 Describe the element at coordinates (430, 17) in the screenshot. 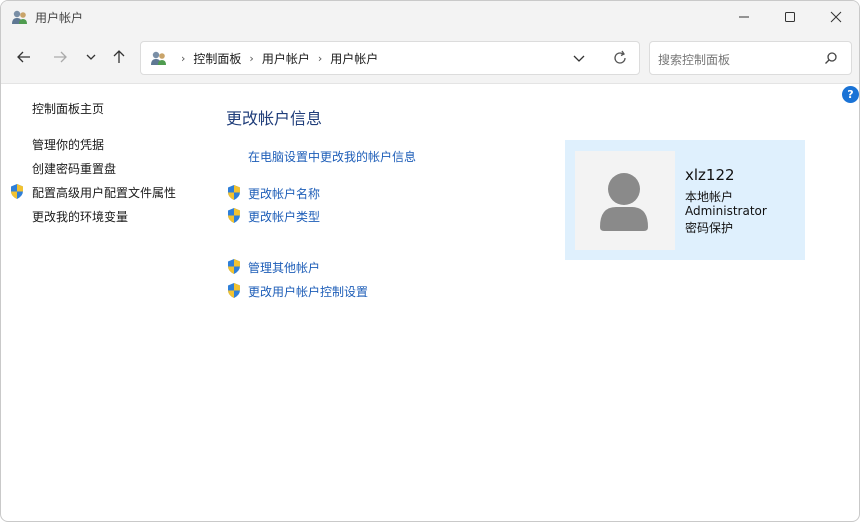

I see `title-bar: 用户帐户` at that location.